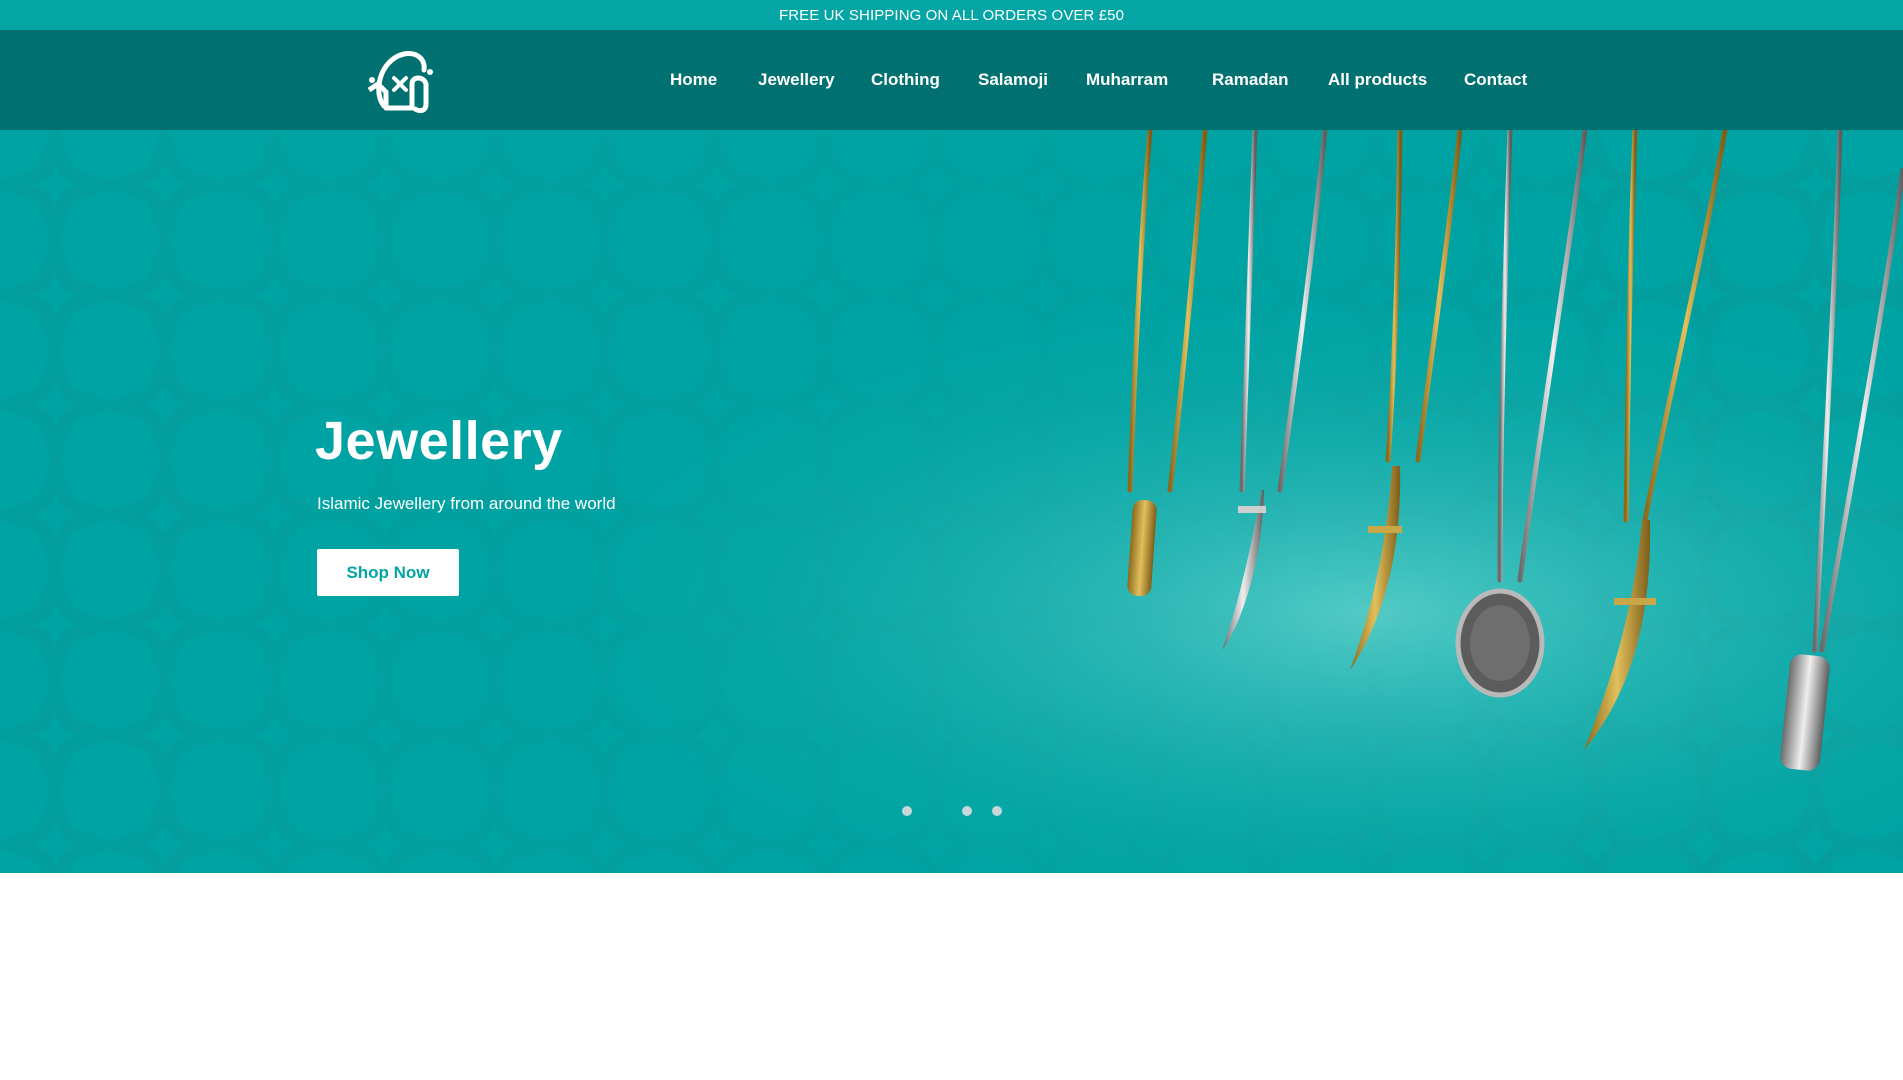 The height and width of the screenshot is (1080, 1903). What do you see at coordinates (388, 572) in the screenshot?
I see `shop-now-button: Shop Now` at bounding box center [388, 572].